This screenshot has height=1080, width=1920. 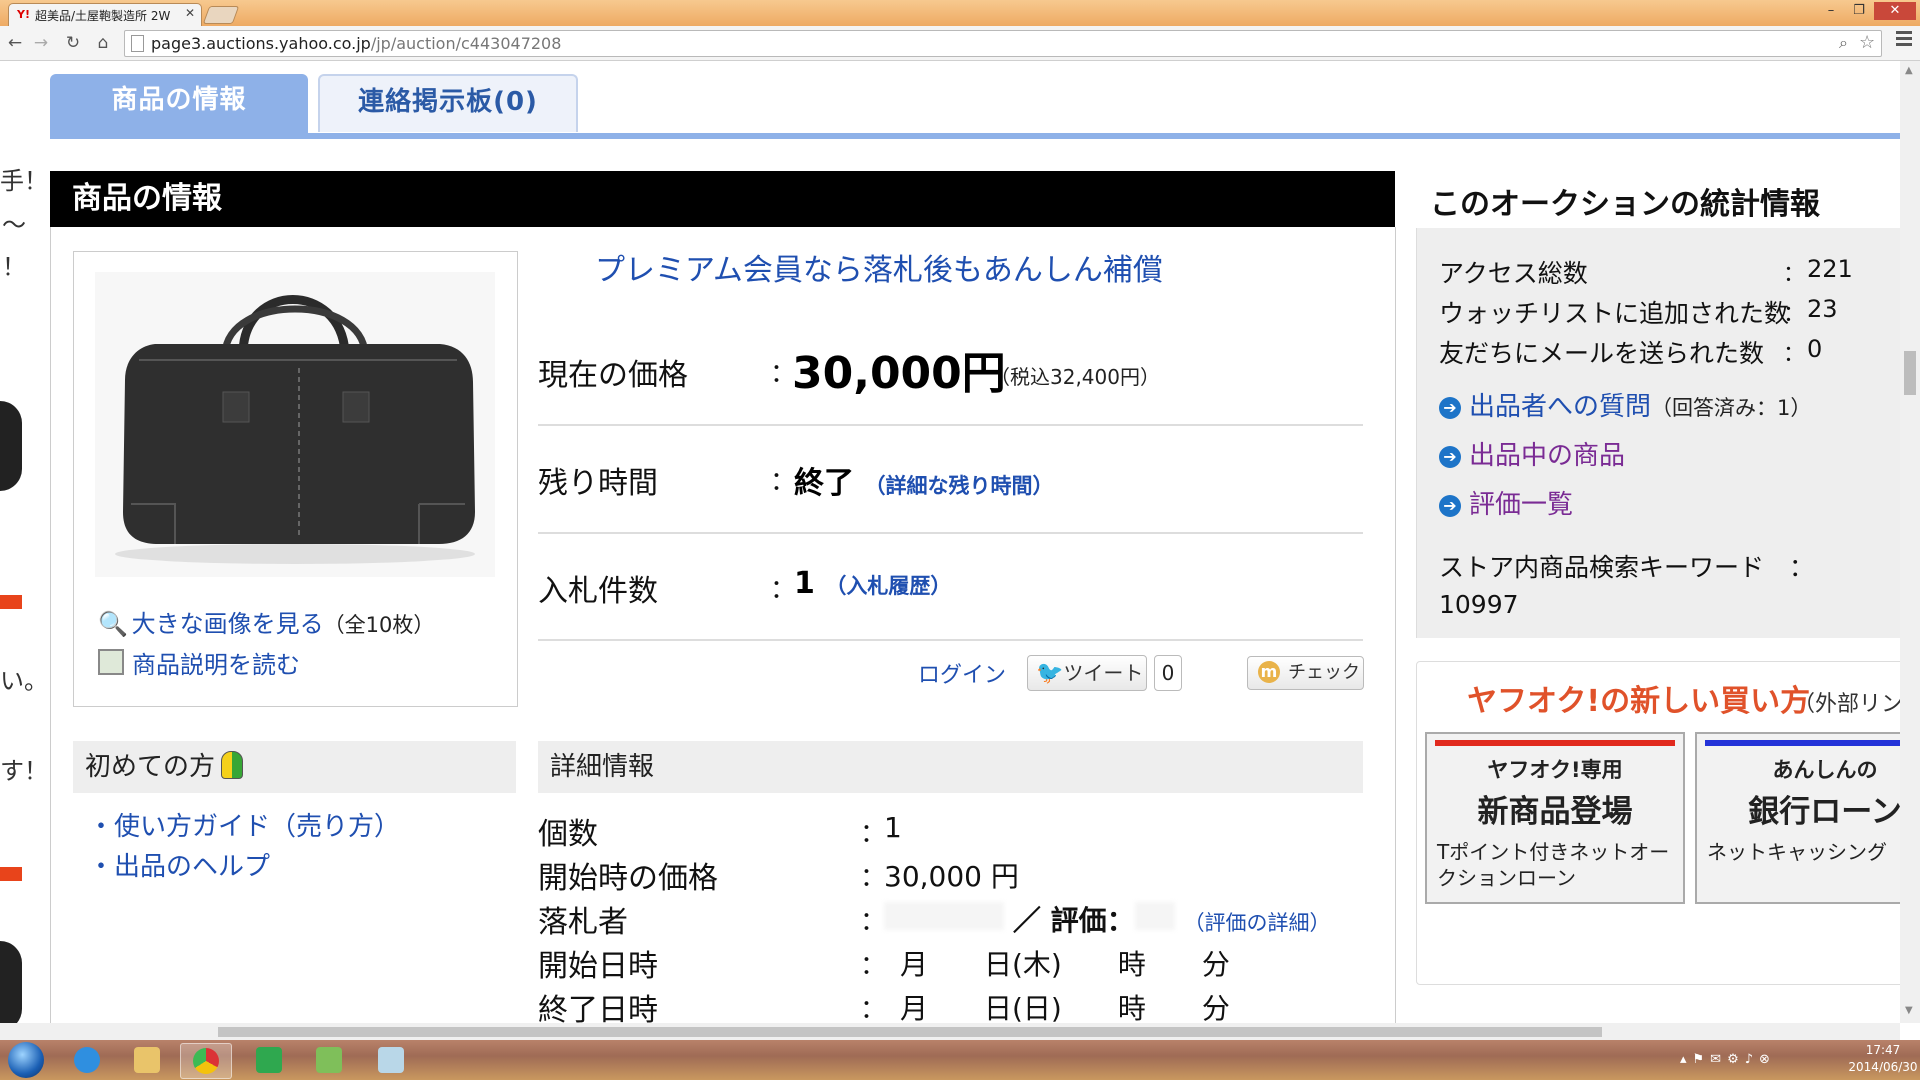 I want to click on evernote-icon, so click(x=329, y=1060).